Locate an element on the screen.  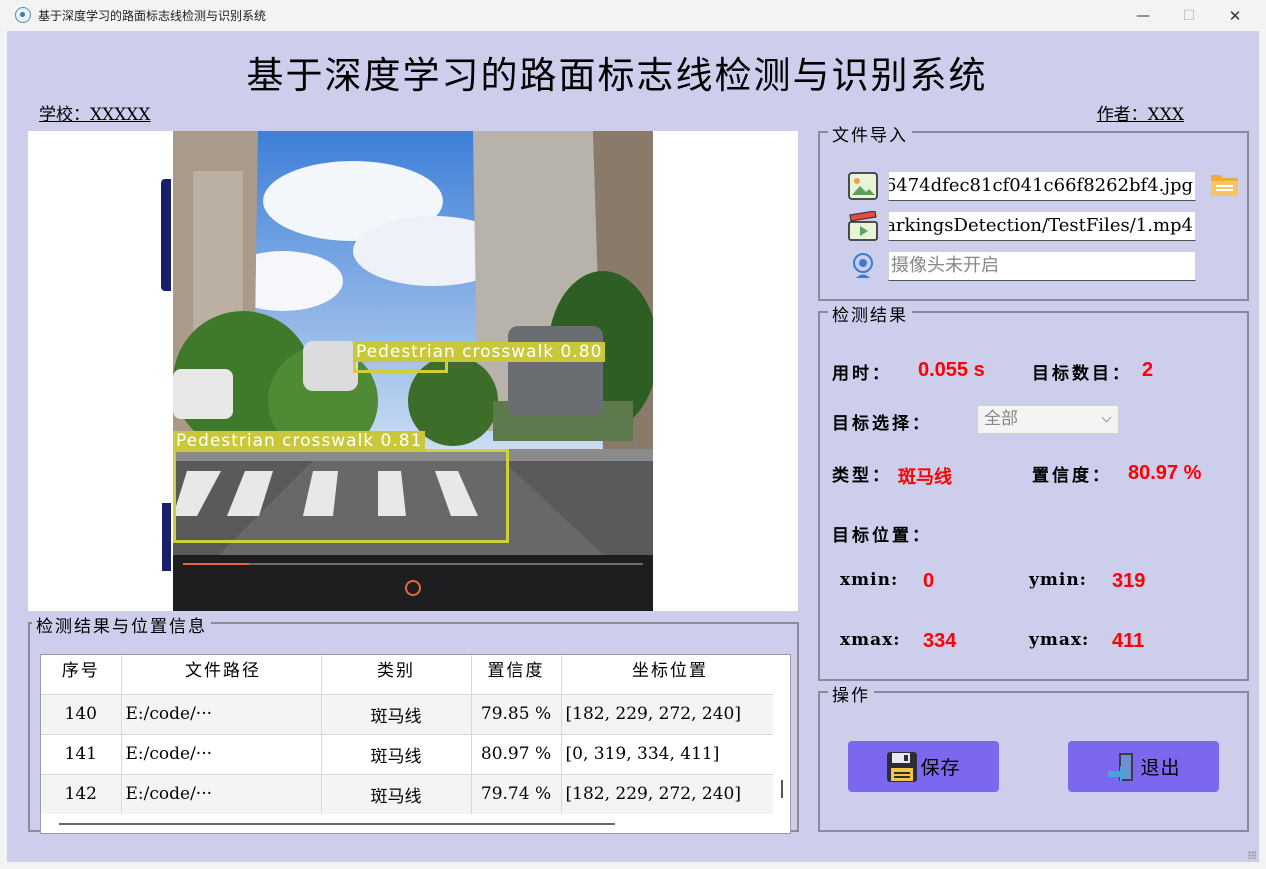
group-title: 检测结果 is located at coordinates (870, 313).